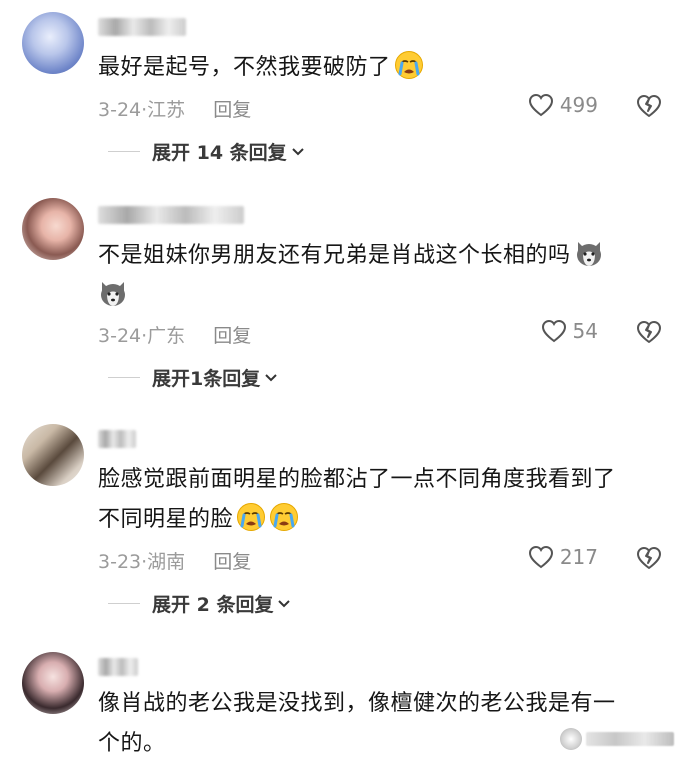 The height and width of the screenshot is (764, 690). I want to click on watermark-text-blurred, so click(630, 739).